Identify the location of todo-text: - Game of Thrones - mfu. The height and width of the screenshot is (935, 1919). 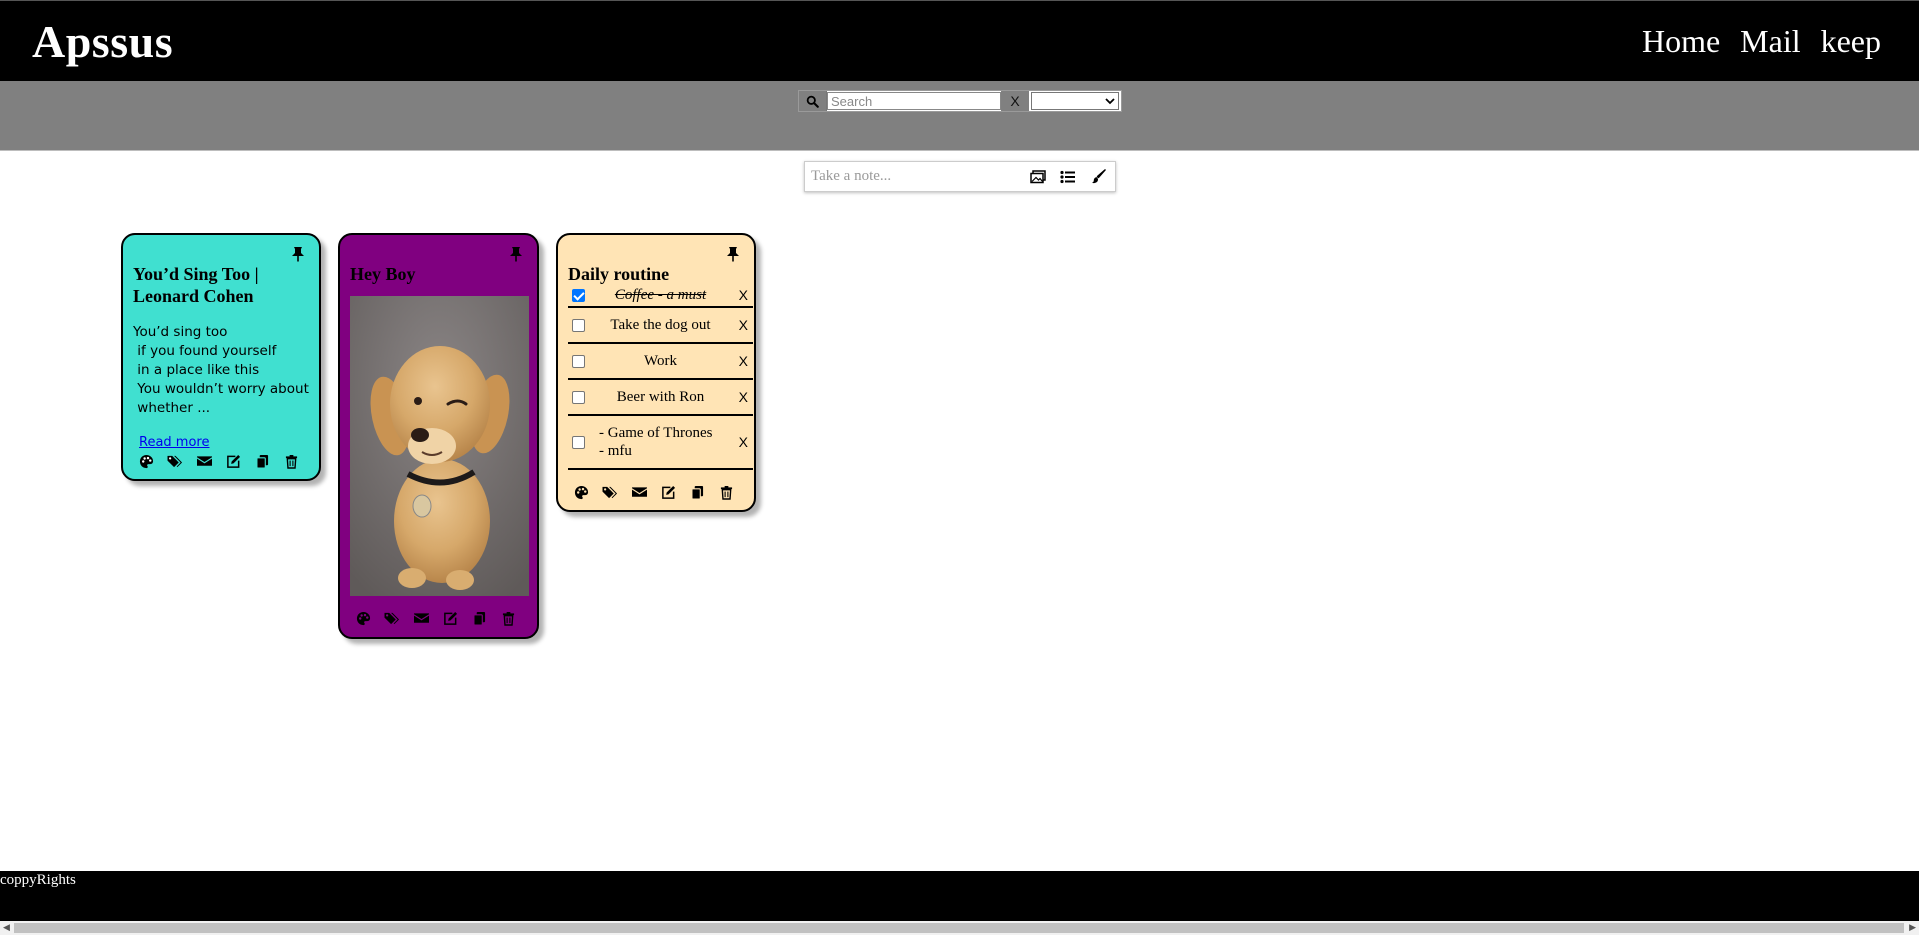
(665, 442).